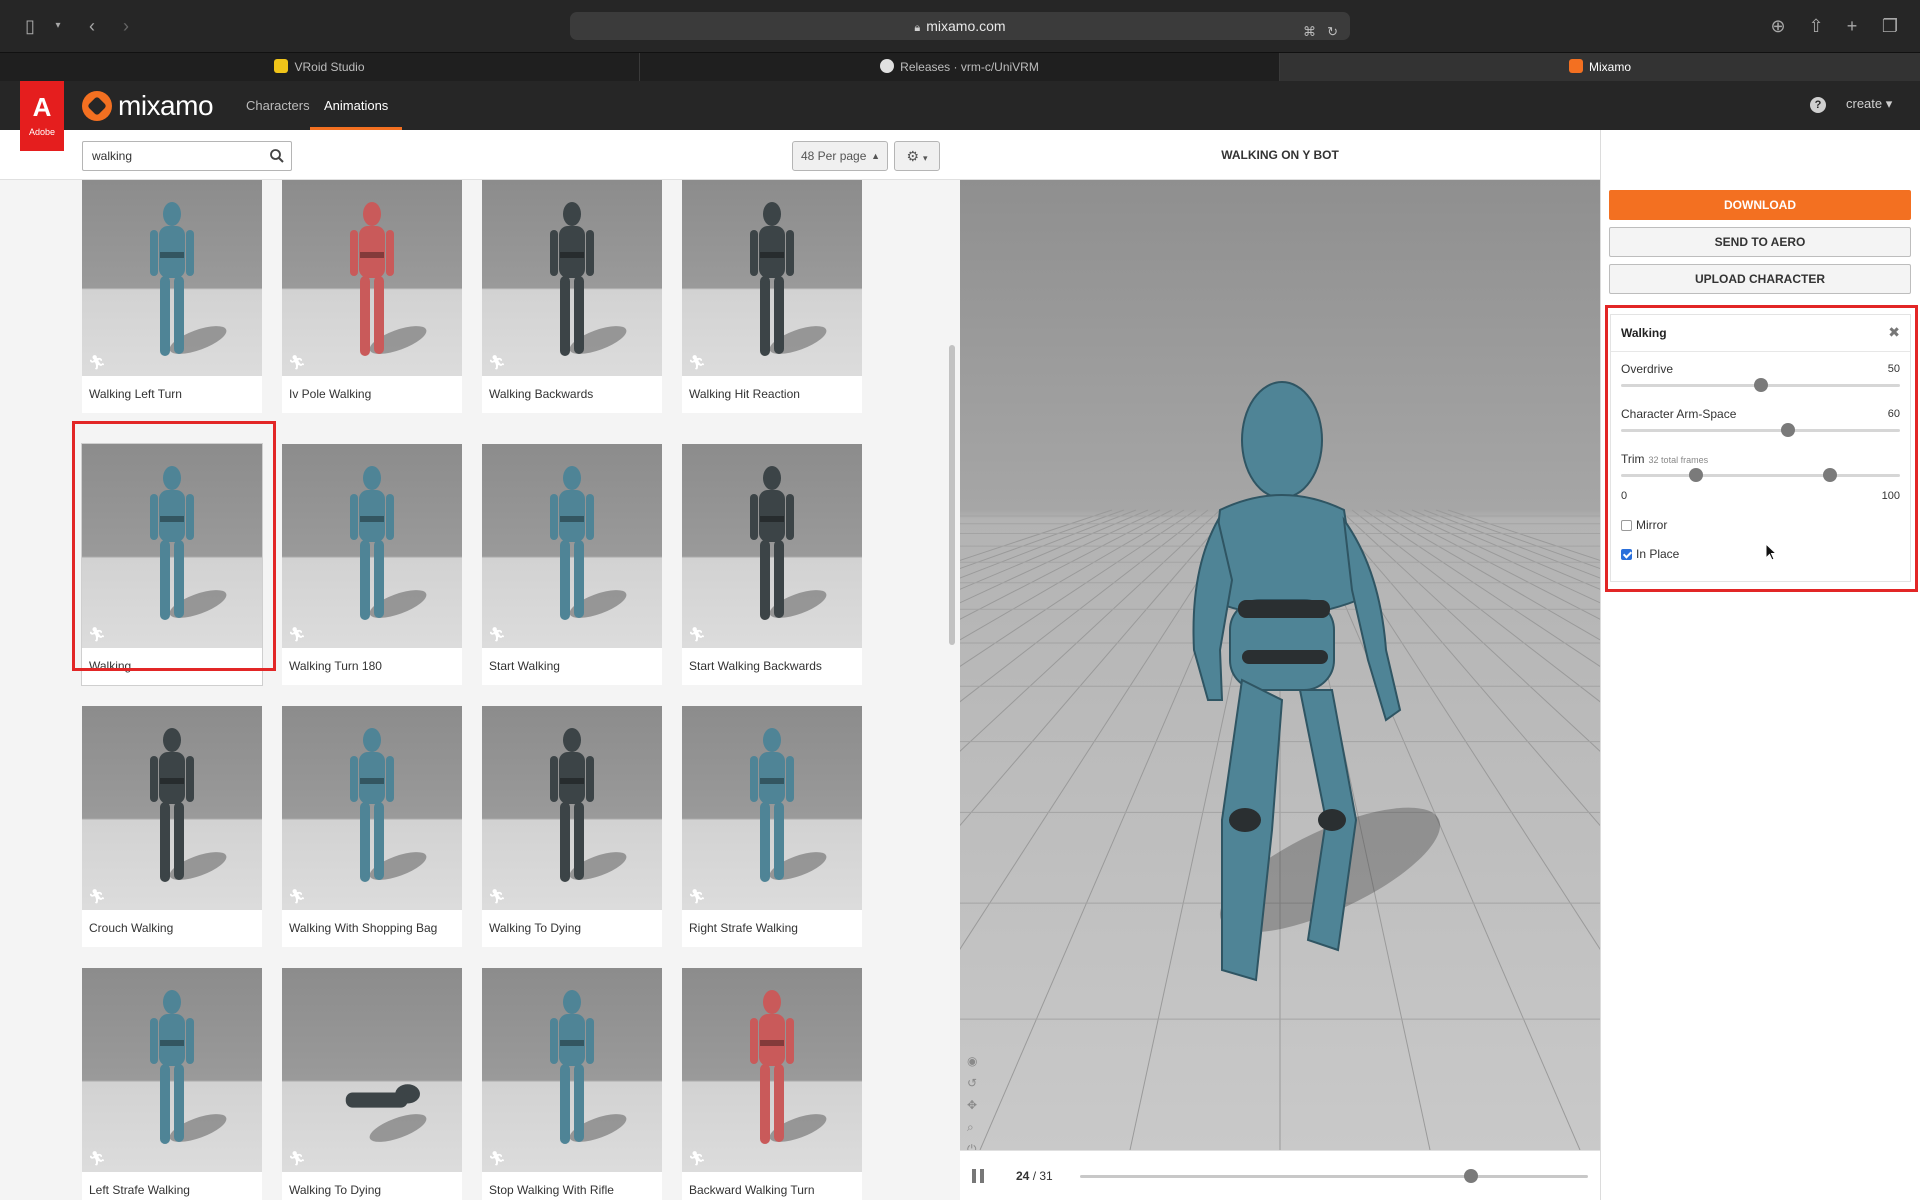 The height and width of the screenshot is (1200, 1920). What do you see at coordinates (30, 26) in the screenshot?
I see `sidebar-toggle-icon: ▯` at bounding box center [30, 26].